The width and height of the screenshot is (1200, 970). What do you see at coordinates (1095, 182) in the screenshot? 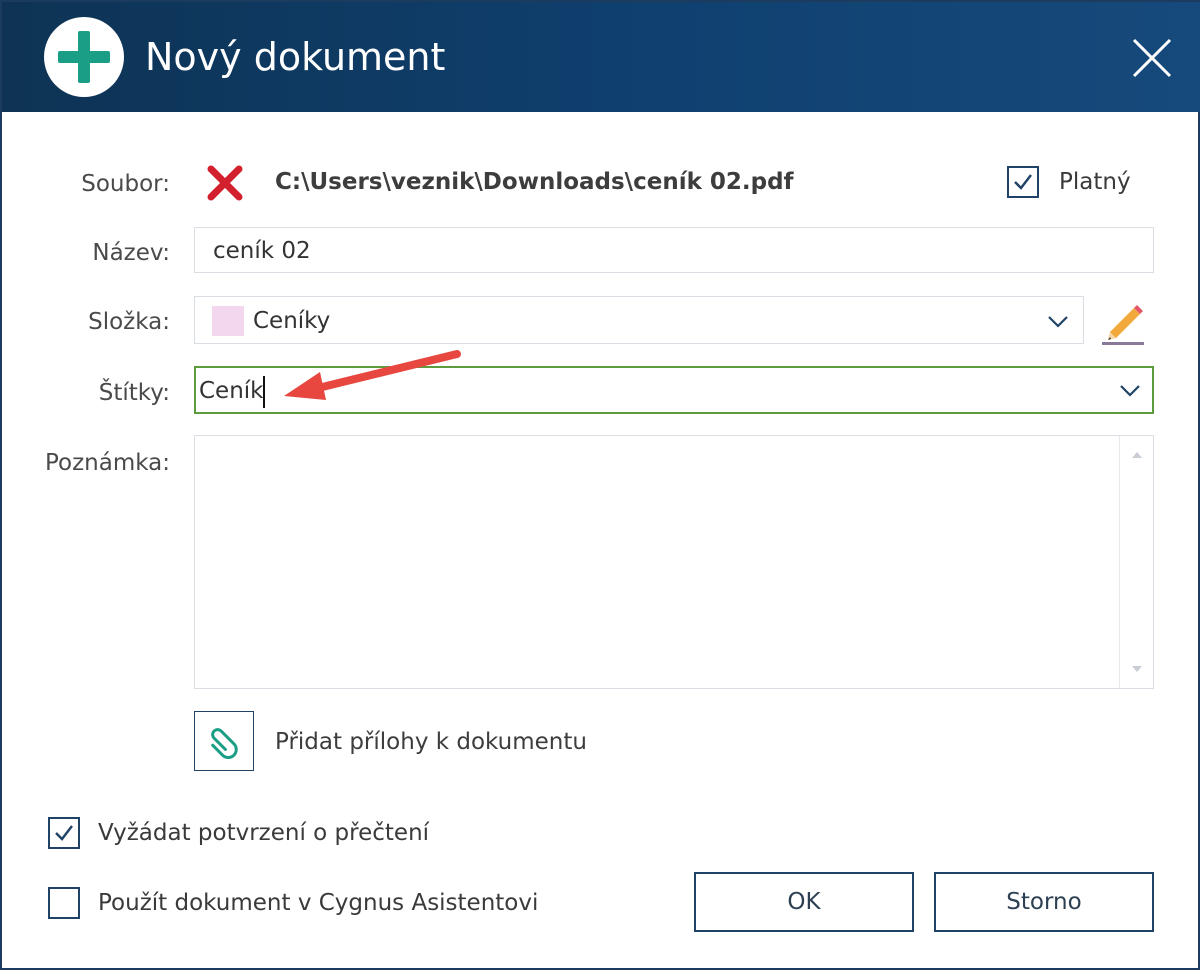
I see `valid-label: Platný` at bounding box center [1095, 182].